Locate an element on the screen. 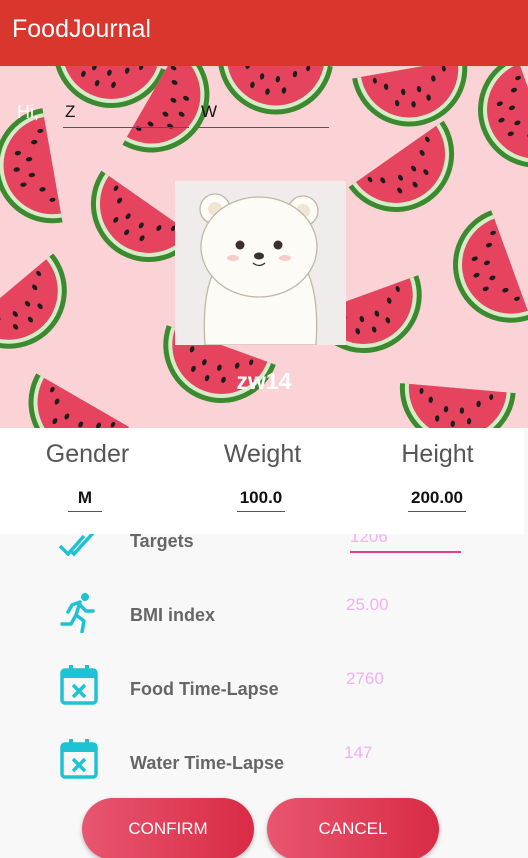 This screenshot has width=528, height=858. gender-field: M is located at coordinates (85, 500).